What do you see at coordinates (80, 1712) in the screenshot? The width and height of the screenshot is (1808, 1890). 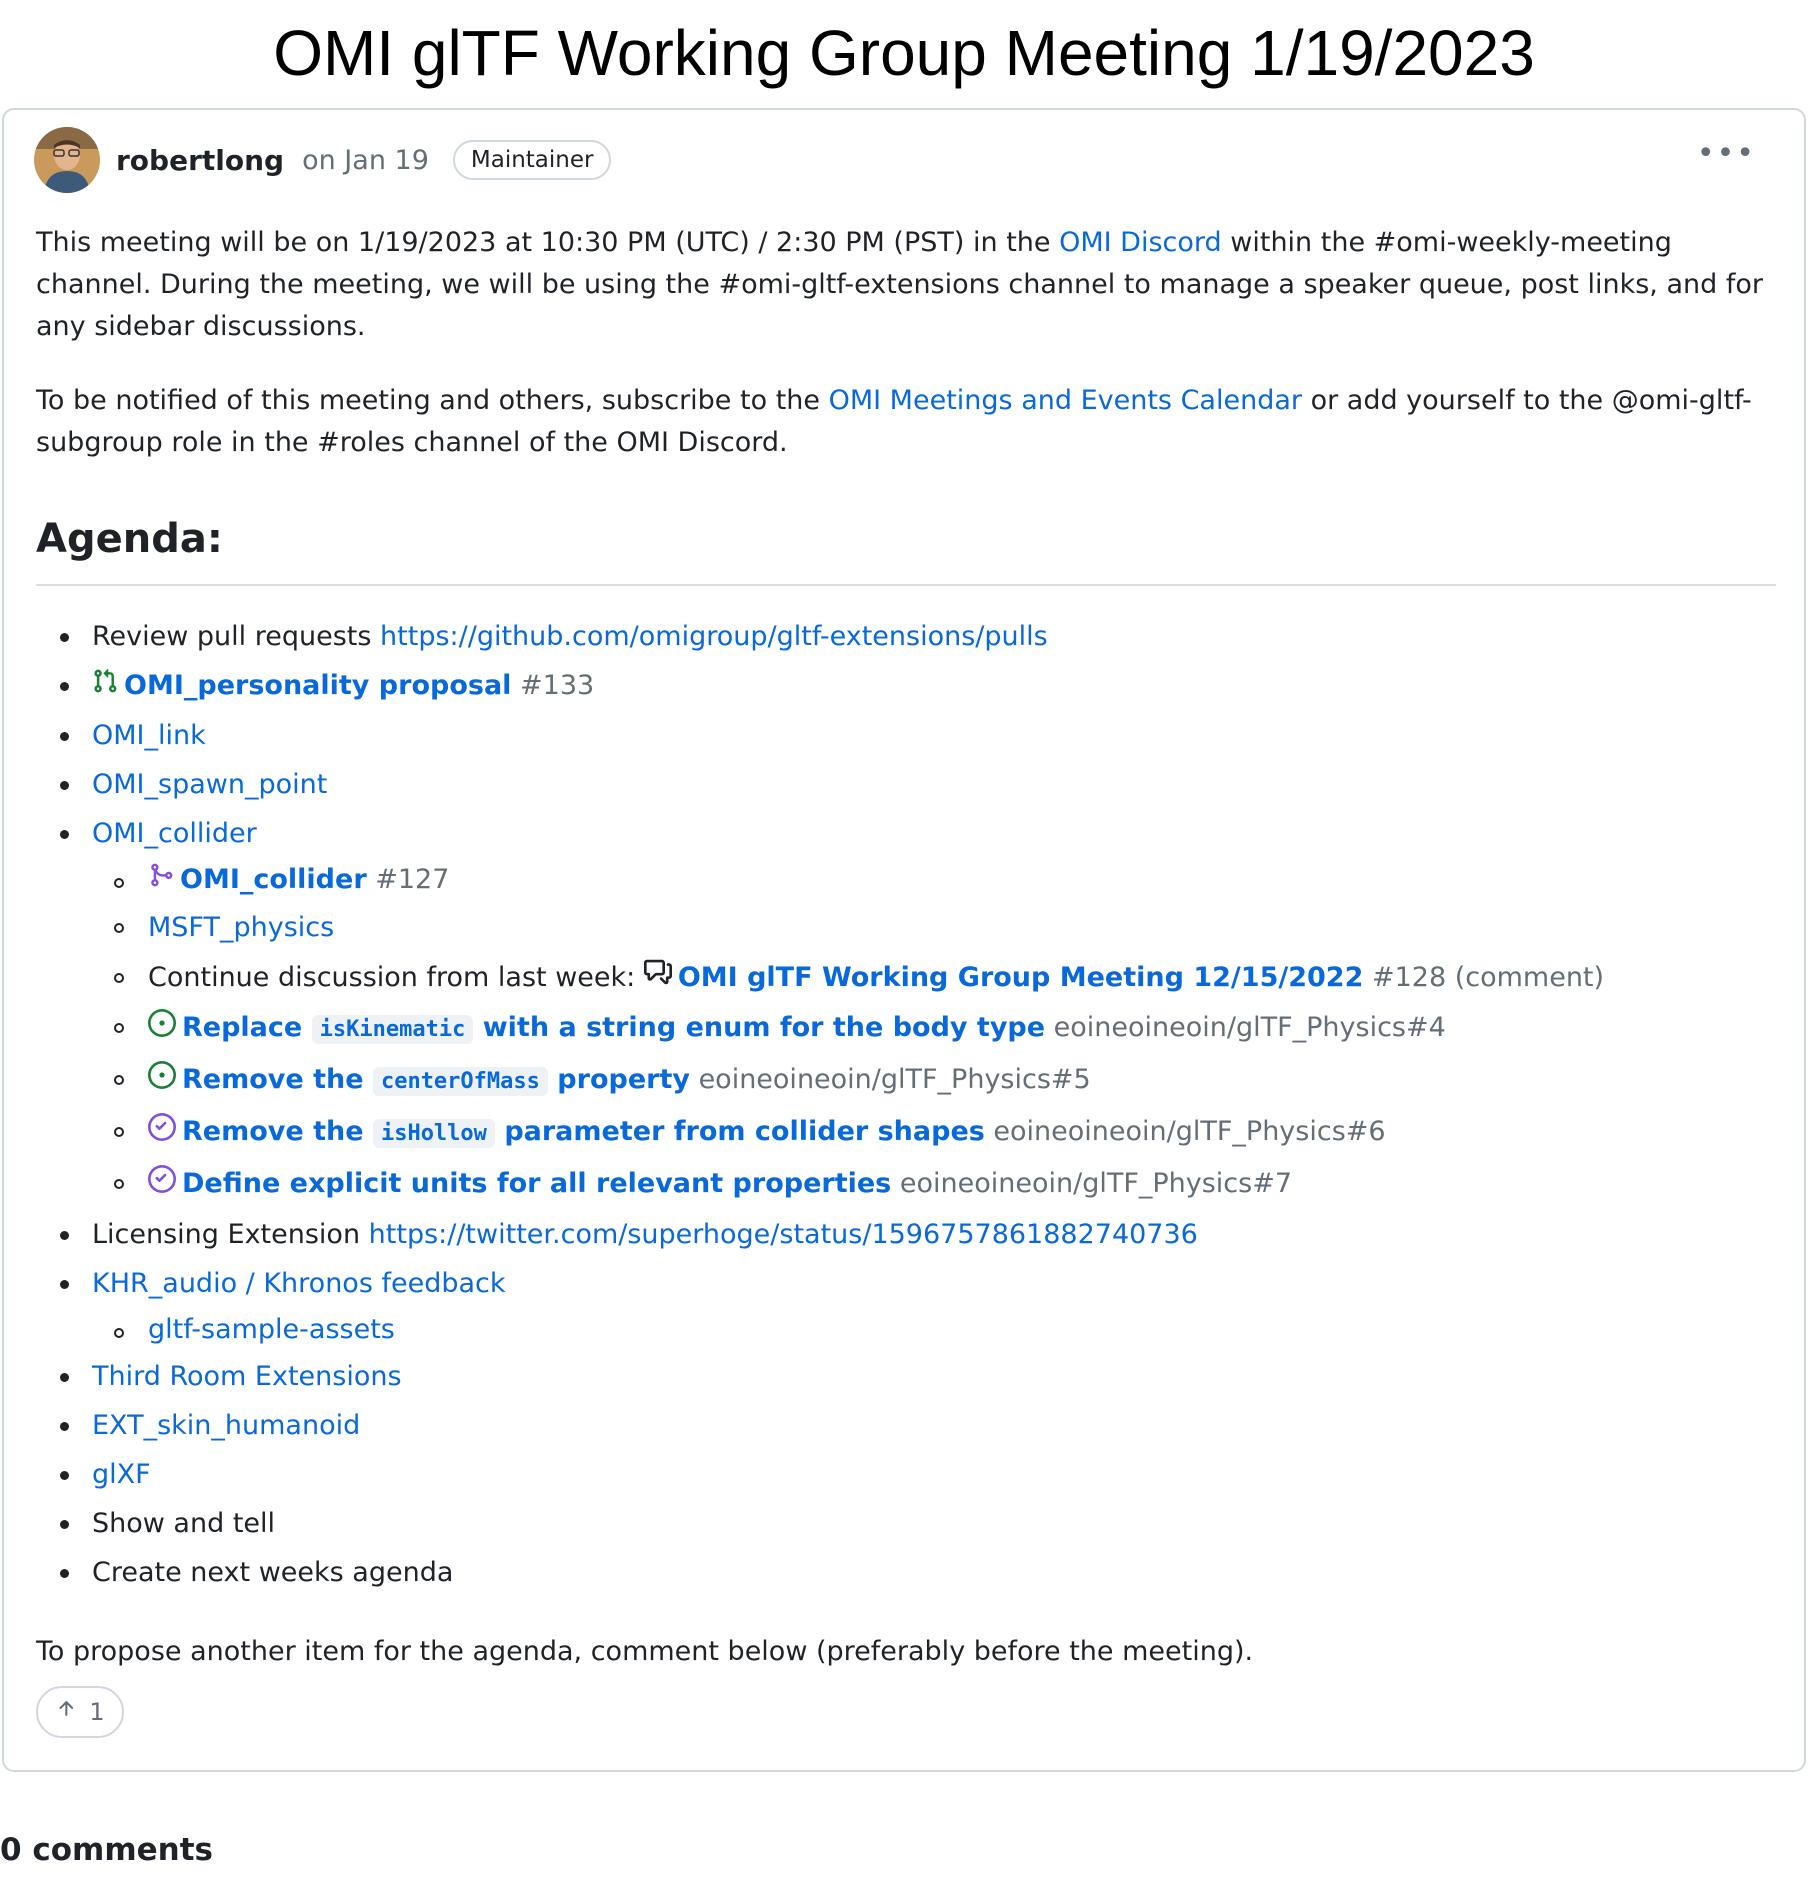 I see `upvote-button: 1` at bounding box center [80, 1712].